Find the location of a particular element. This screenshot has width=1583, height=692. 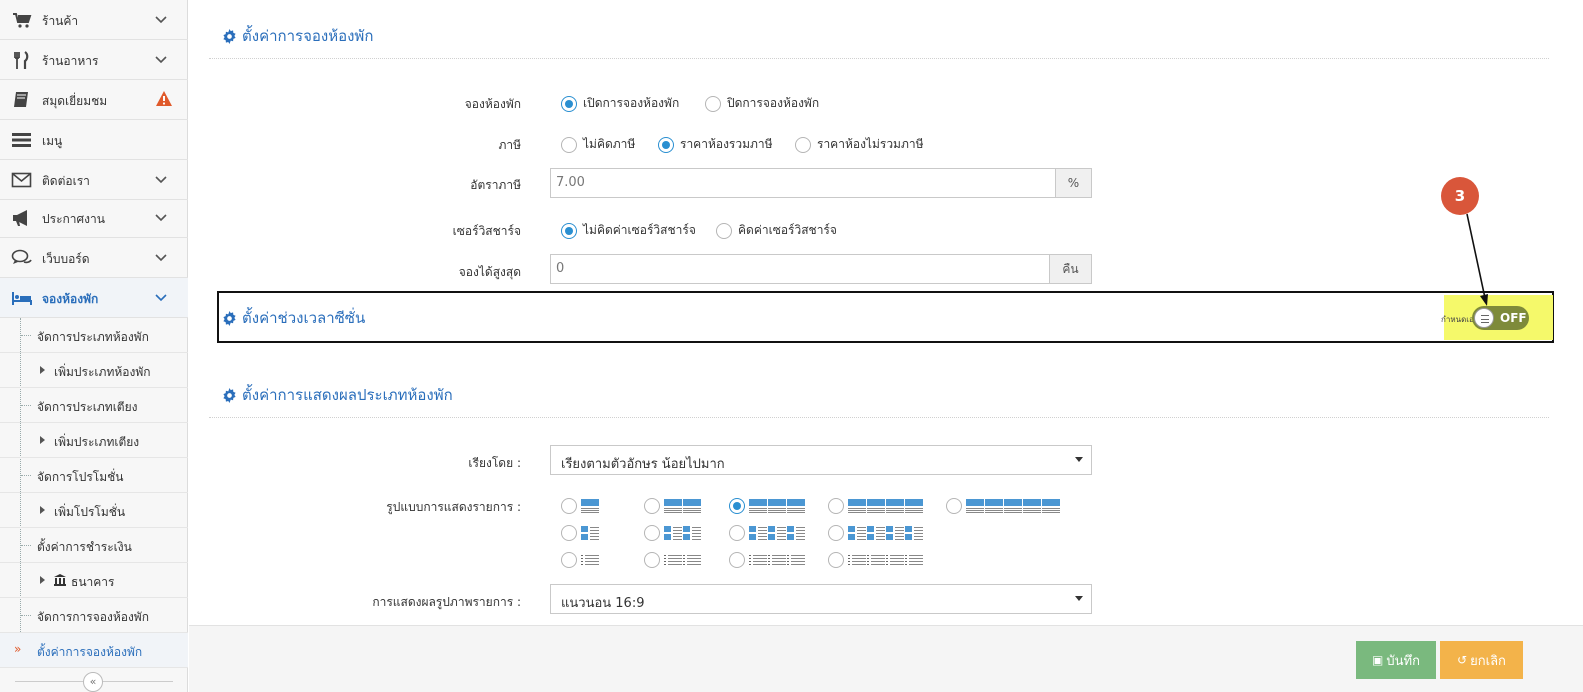

sidebar-sub-add-room-type: เพิ่มประเภทห้องพัก is located at coordinates (94, 370).